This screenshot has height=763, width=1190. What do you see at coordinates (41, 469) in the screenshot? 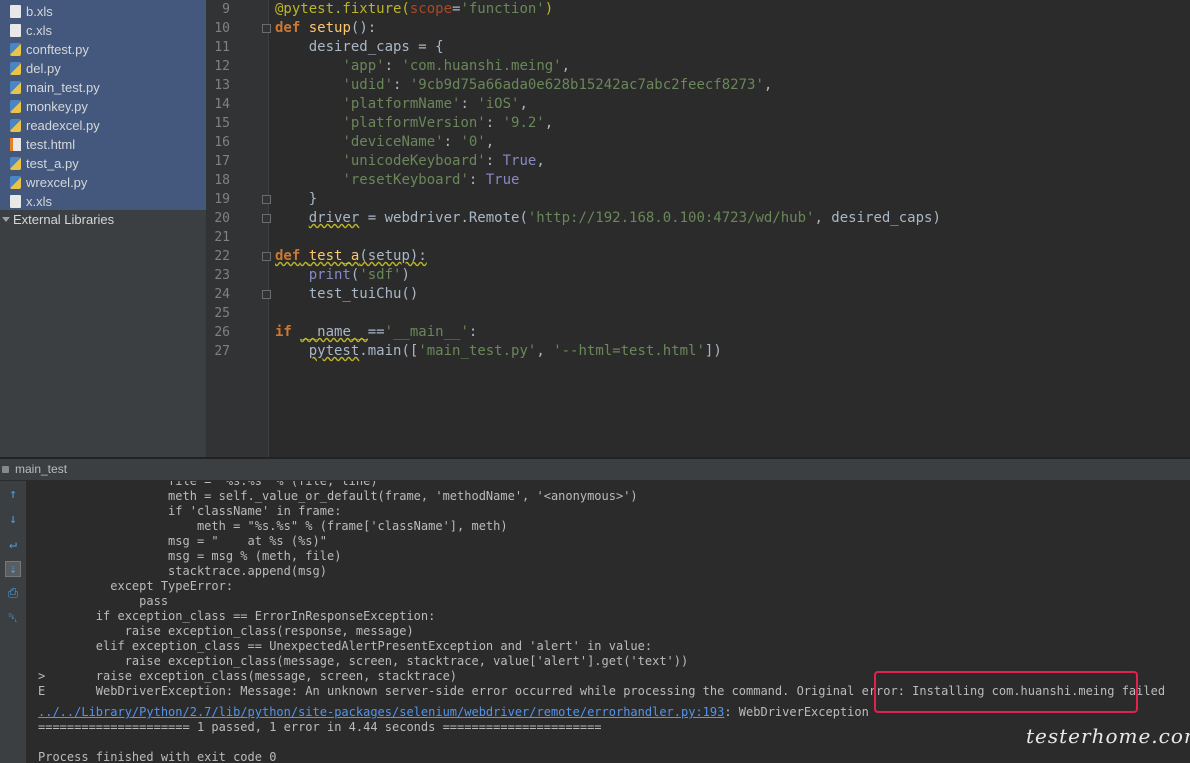
I see `run-tab-label: main_test` at bounding box center [41, 469].